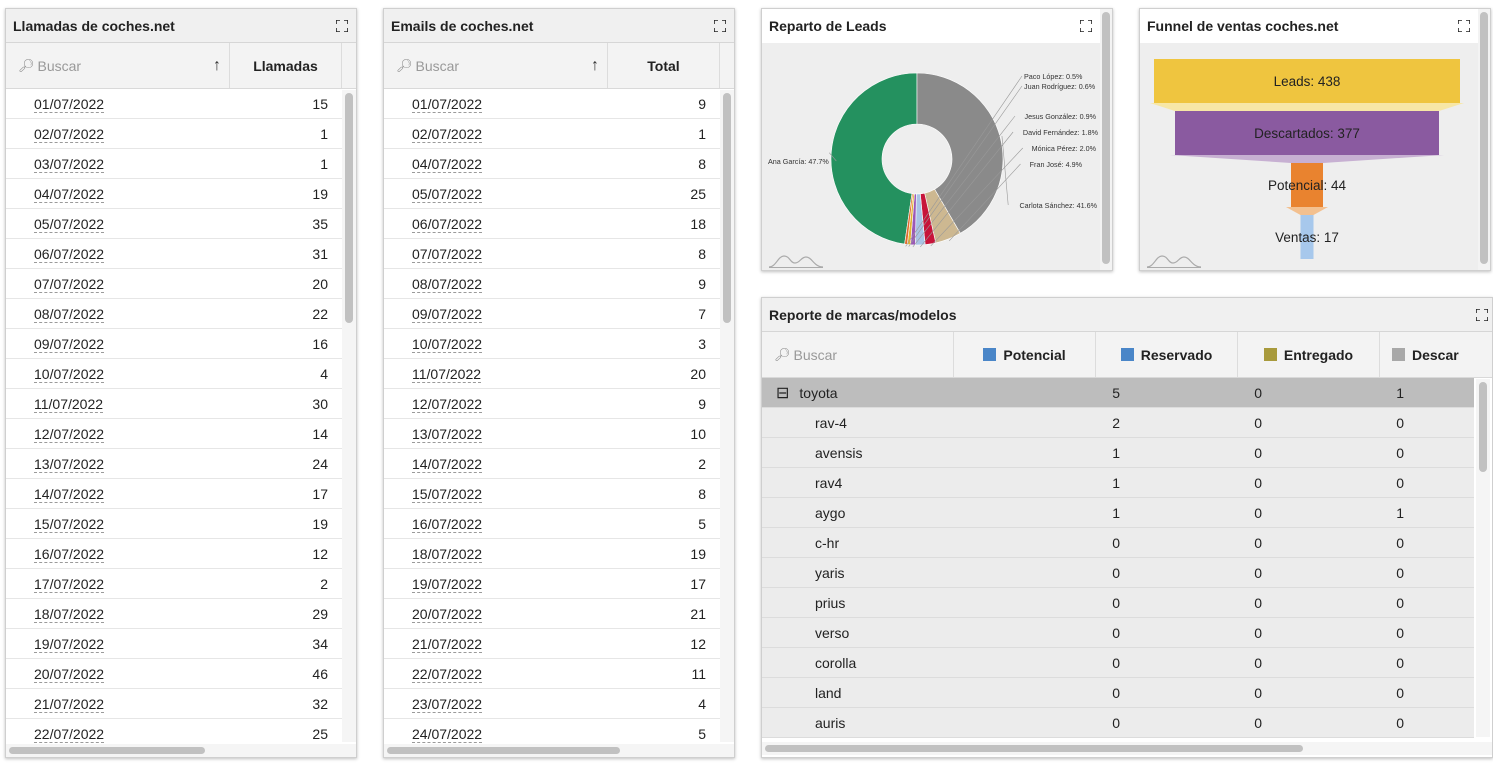 The image size is (1493, 767). I want to click on date-link: 16/07/2022, so click(69, 554).